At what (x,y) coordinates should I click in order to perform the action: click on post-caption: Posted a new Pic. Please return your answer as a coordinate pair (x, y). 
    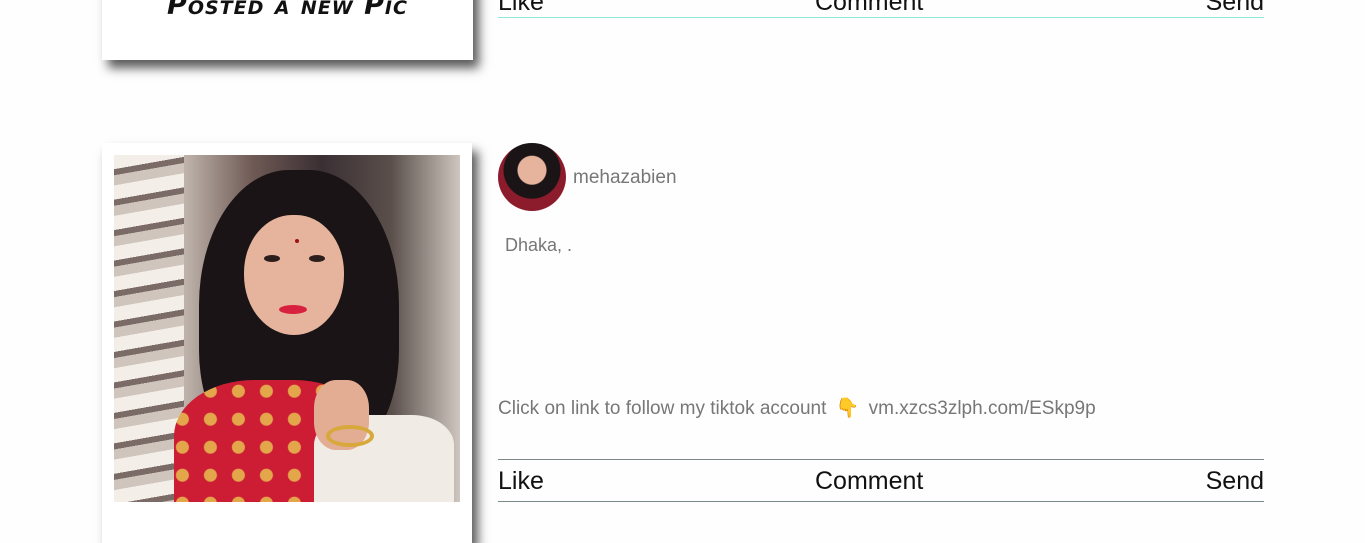
    Looking at the image, I should click on (287, 10).